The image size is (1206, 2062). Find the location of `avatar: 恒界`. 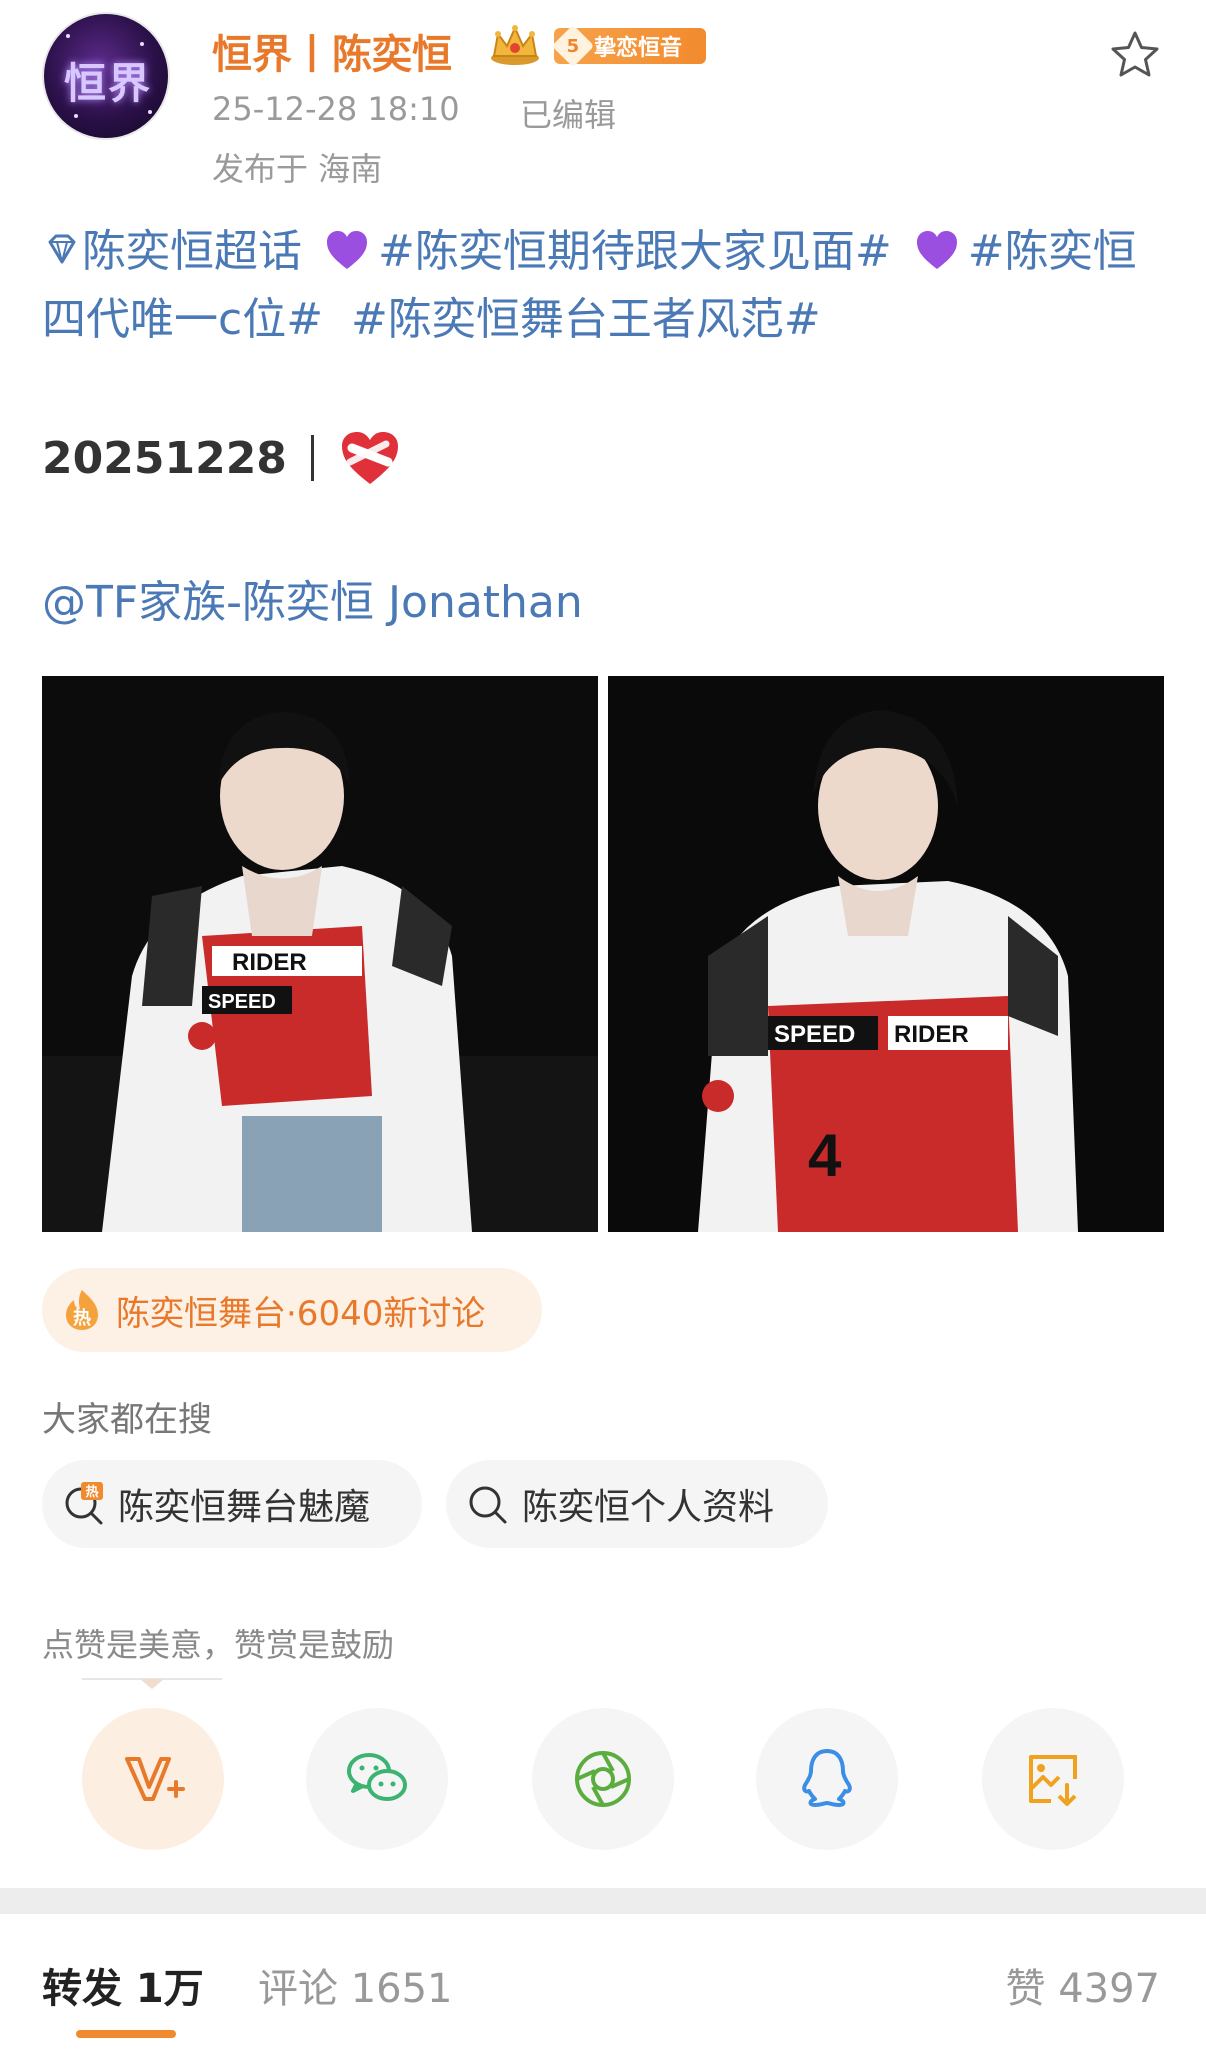

avatar: 恒界 is located at coordinates (106, 76).